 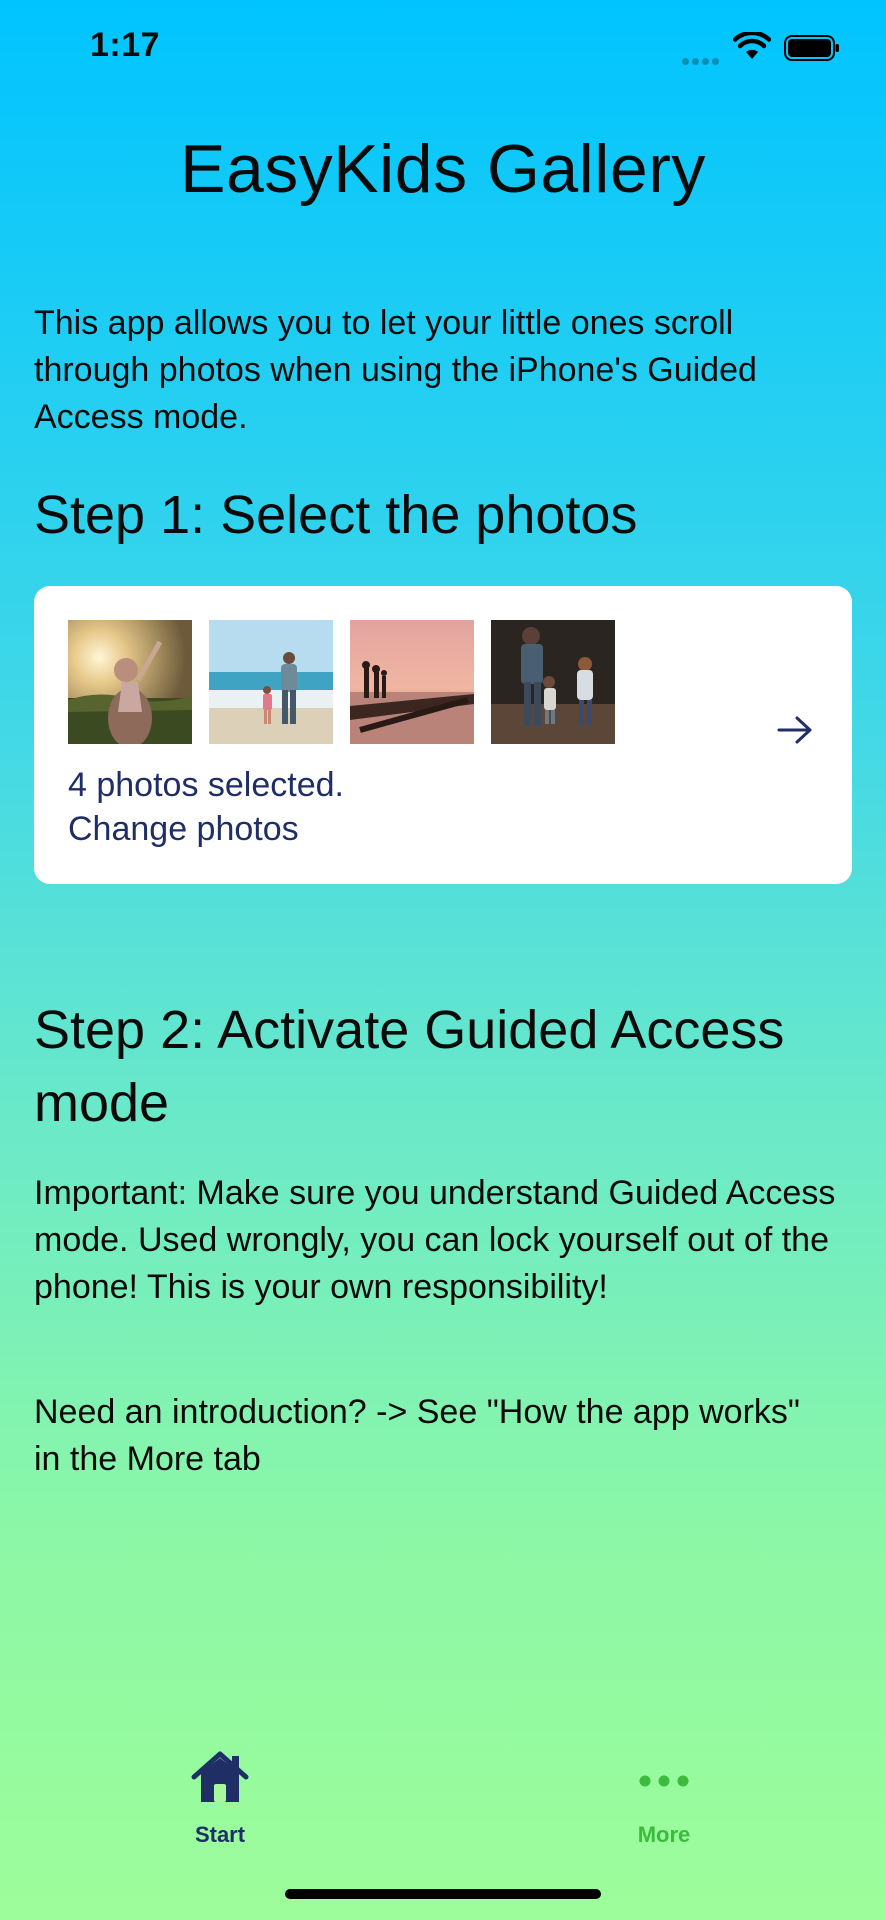 I want to click on tab-start: Start, so click(x=220, y=1799).